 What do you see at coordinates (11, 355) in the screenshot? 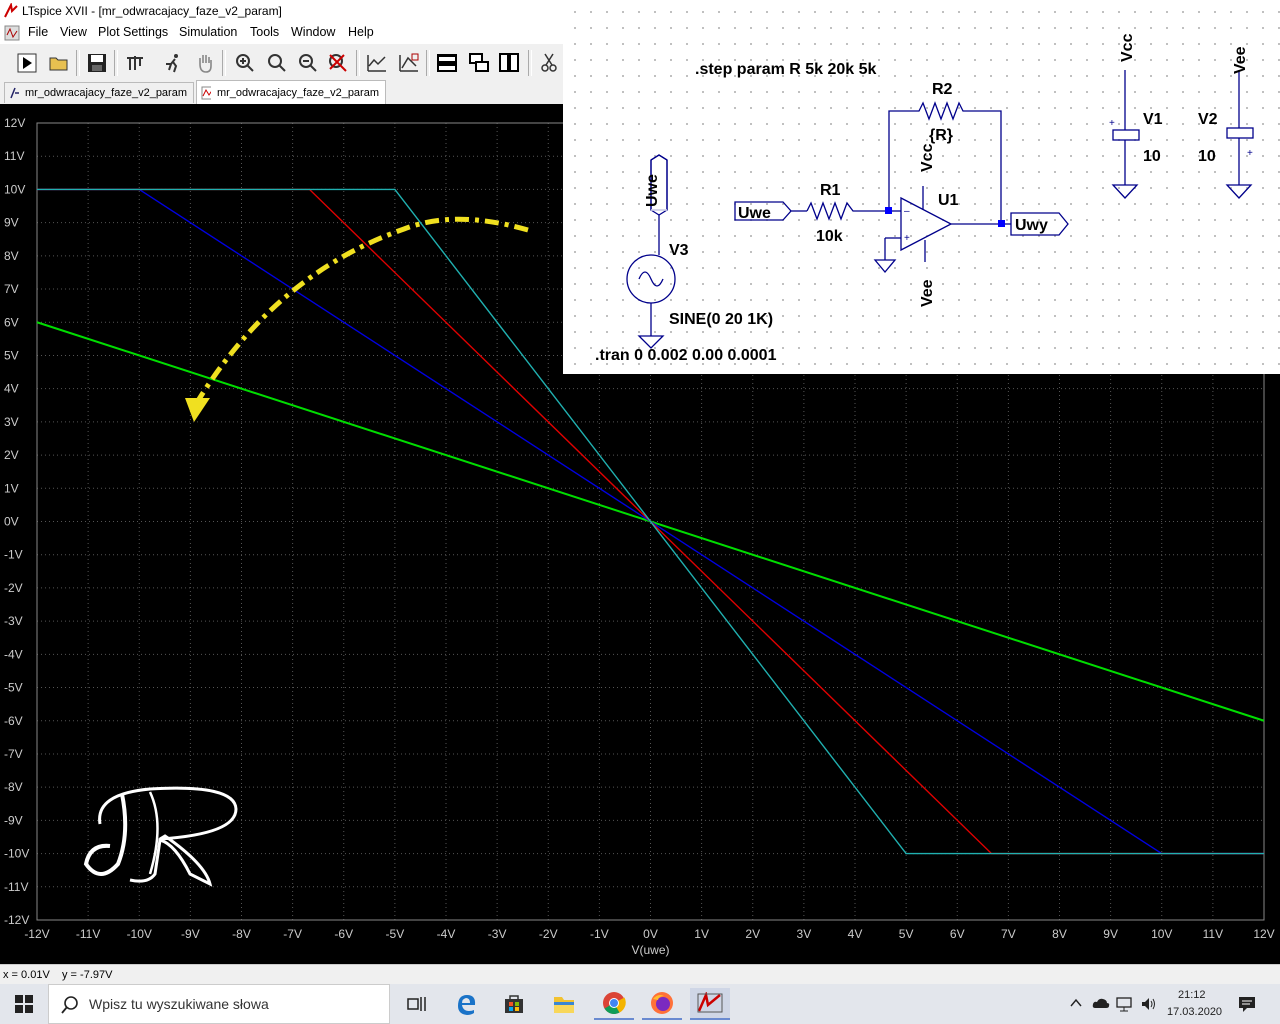
I see `y-tick-label: 5V` at bounding box center [11, 355].